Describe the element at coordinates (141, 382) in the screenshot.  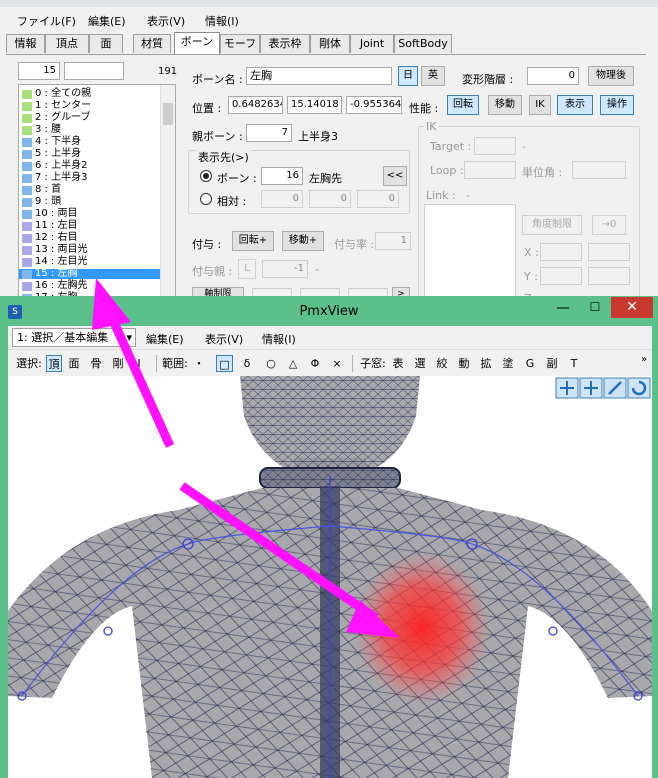
I see `arrow-to-bone-list` at that location.